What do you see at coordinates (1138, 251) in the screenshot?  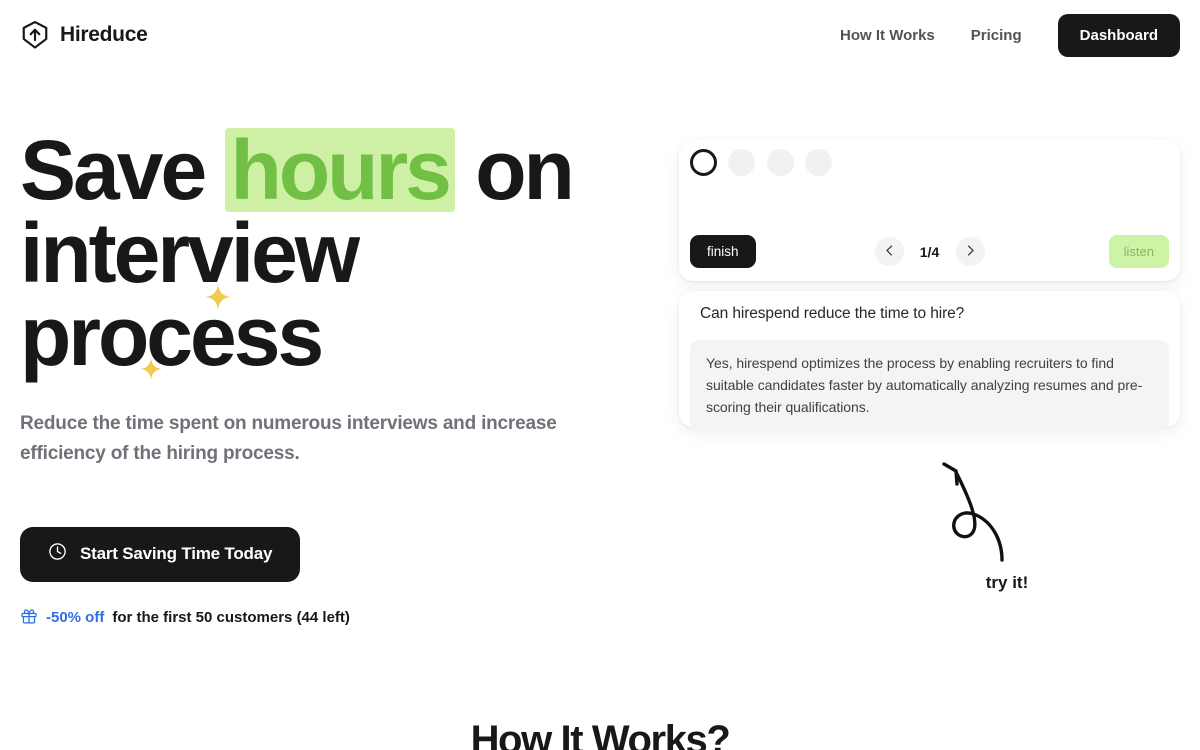 I see `listen-button: listen` at bounding box center [1138, 251].